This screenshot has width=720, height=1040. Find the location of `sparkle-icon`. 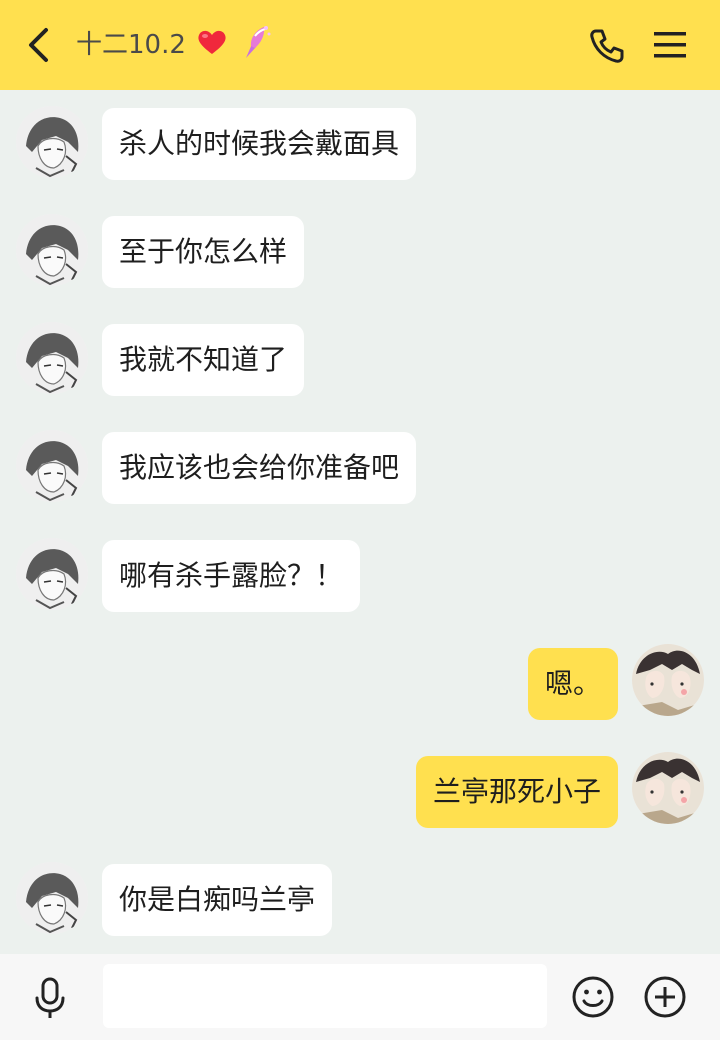

sparkle-icon is located at coordinates (258, 42).